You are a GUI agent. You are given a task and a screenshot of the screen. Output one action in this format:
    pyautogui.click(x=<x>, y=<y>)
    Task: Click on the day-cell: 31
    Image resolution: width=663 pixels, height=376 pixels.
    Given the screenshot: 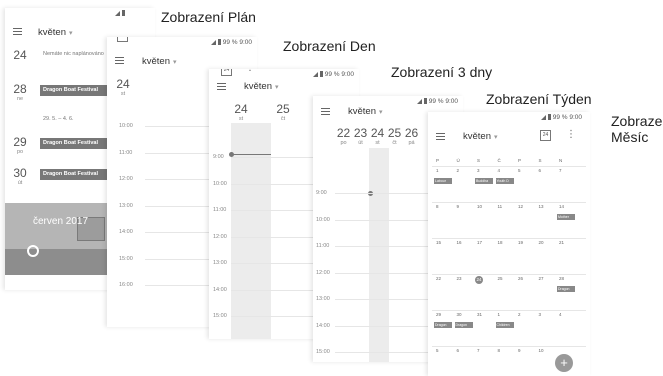 What is the action you would take?
    pyautogui.click(x=479, y=314)
    